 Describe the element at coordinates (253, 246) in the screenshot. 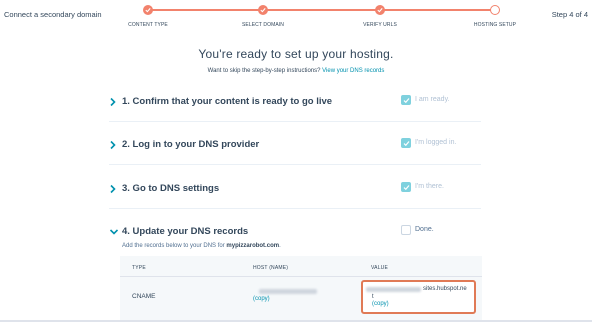

I see `target-domain: mypizzarobot.com` at that location.